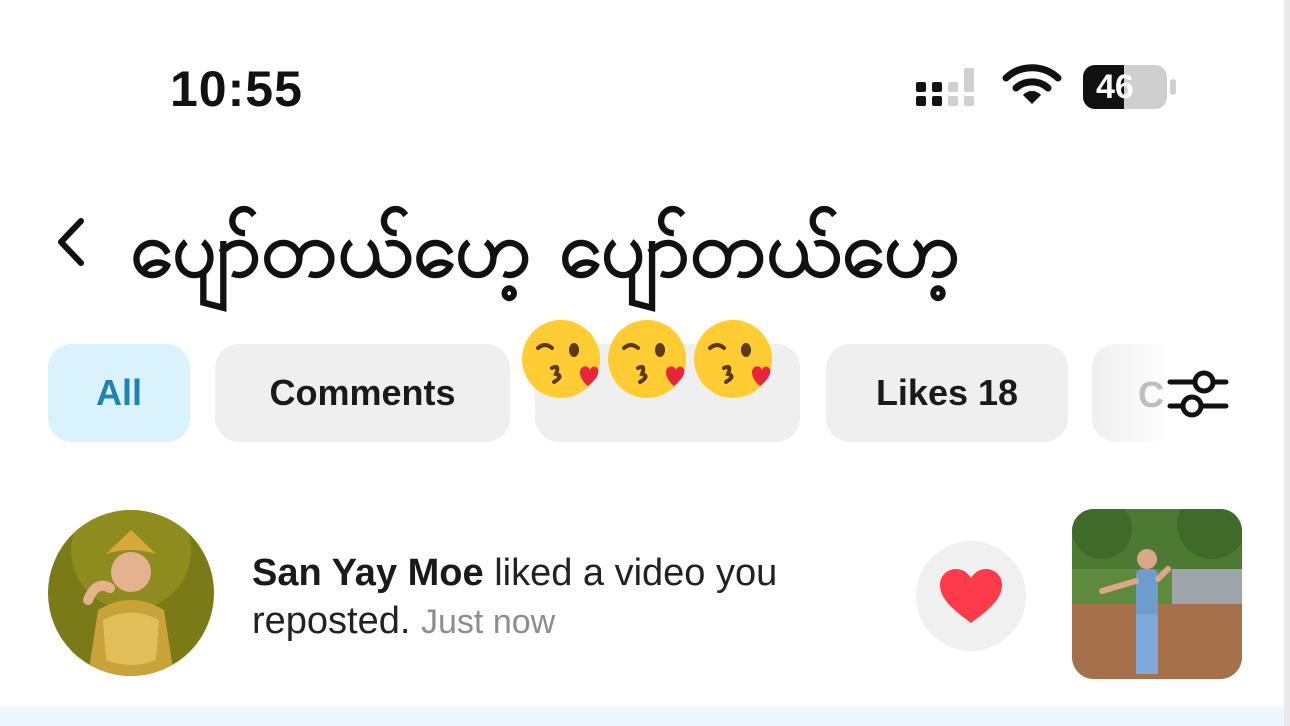 The image size is (1290, 726). What do you see at coordinates (1198, 394) in the screenshot?
I see `sliders-icon` at bounding box center [1198, 394].